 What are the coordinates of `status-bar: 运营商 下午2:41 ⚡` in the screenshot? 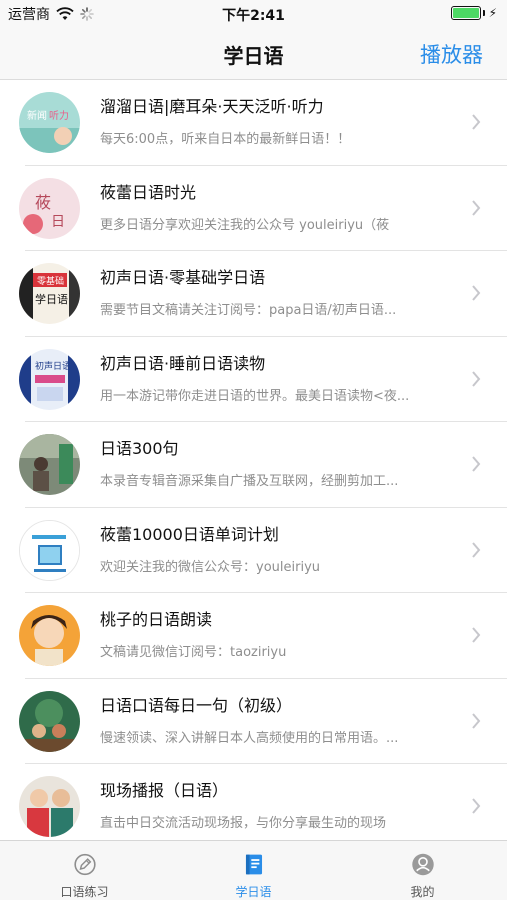 It's located at (253, 14).